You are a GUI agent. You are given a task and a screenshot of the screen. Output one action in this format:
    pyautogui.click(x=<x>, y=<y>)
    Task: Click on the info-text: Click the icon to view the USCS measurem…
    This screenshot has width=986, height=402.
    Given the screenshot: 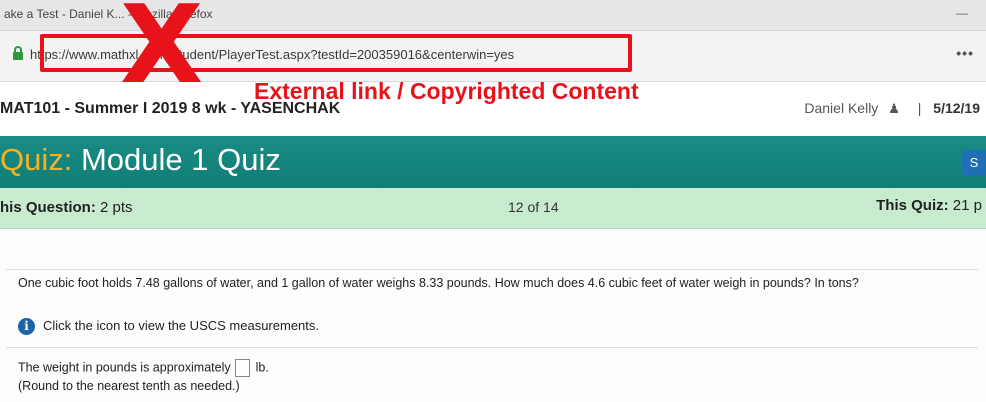 What is the action you would take?
    pyautogui.click(x=181, y=325)
    